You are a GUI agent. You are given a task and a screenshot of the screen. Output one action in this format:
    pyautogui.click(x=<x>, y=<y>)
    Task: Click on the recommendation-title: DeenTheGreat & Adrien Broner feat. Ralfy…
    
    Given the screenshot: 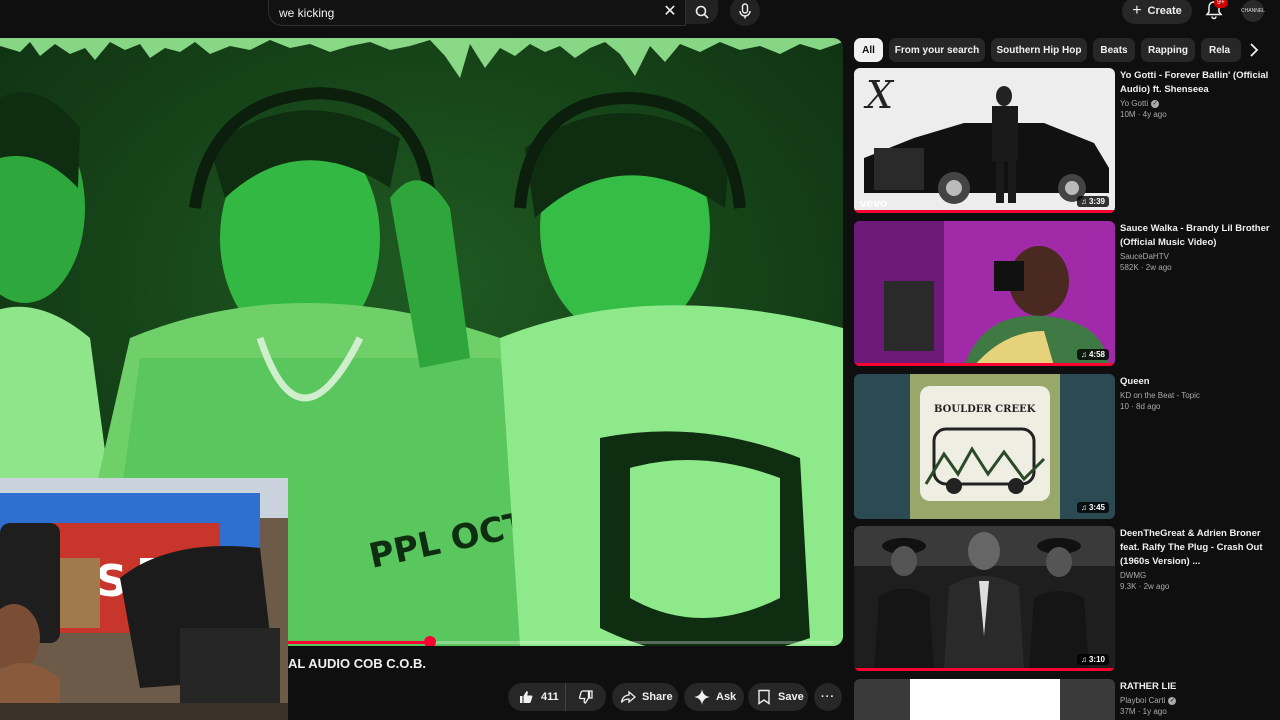 What is the action you would take?
    pyautogui.click(x=1196, y=548)
    